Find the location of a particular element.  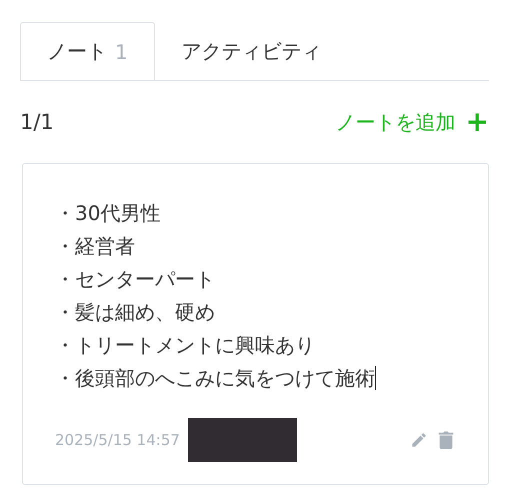

edit-button is located at coordinates (419, 440).